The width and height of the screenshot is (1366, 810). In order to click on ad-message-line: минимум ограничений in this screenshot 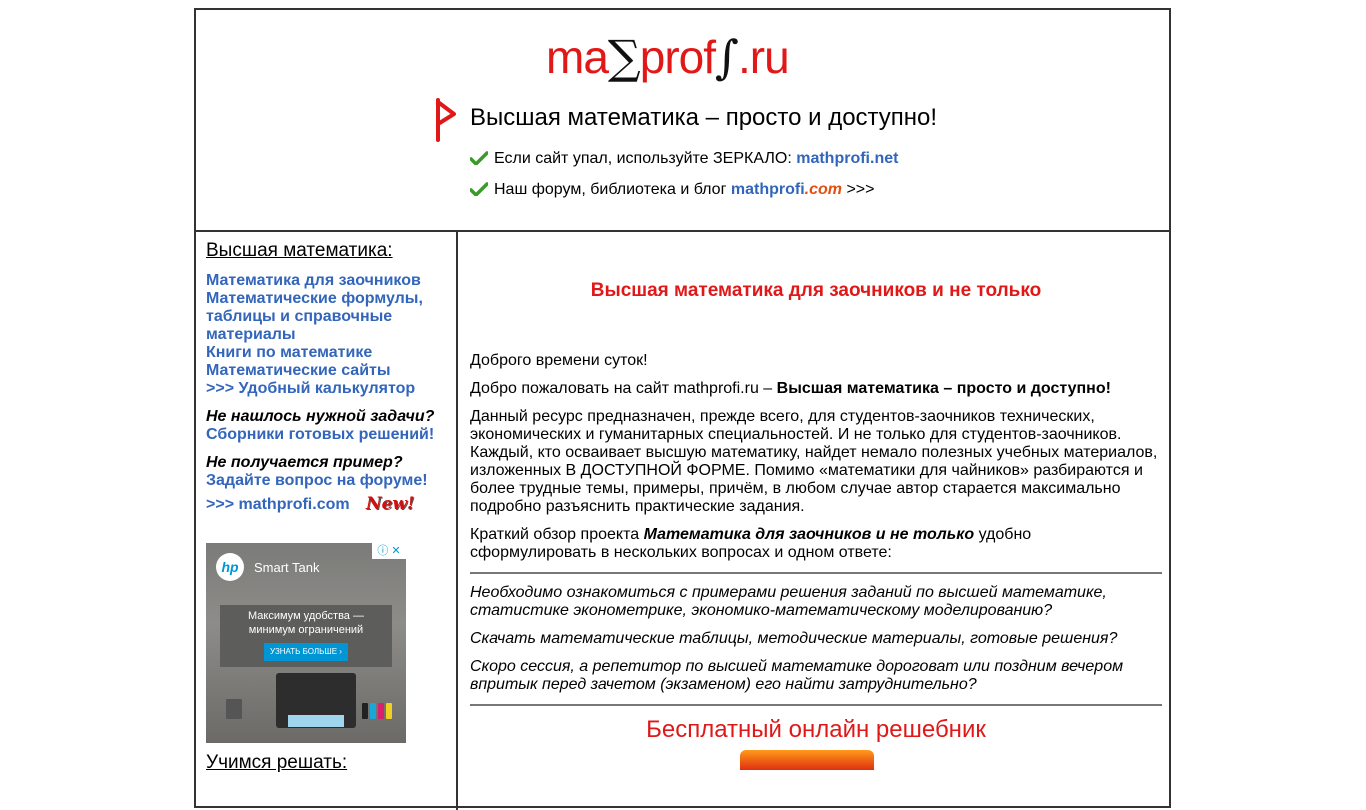, I will do `click(306, 630)`.